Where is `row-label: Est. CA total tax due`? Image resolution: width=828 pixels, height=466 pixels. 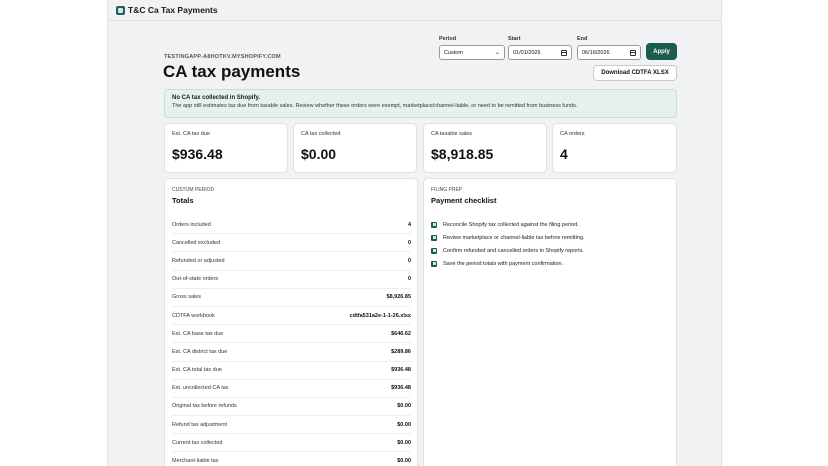 row-label: Est. CA total tax due is located at coordinates (197, 370).